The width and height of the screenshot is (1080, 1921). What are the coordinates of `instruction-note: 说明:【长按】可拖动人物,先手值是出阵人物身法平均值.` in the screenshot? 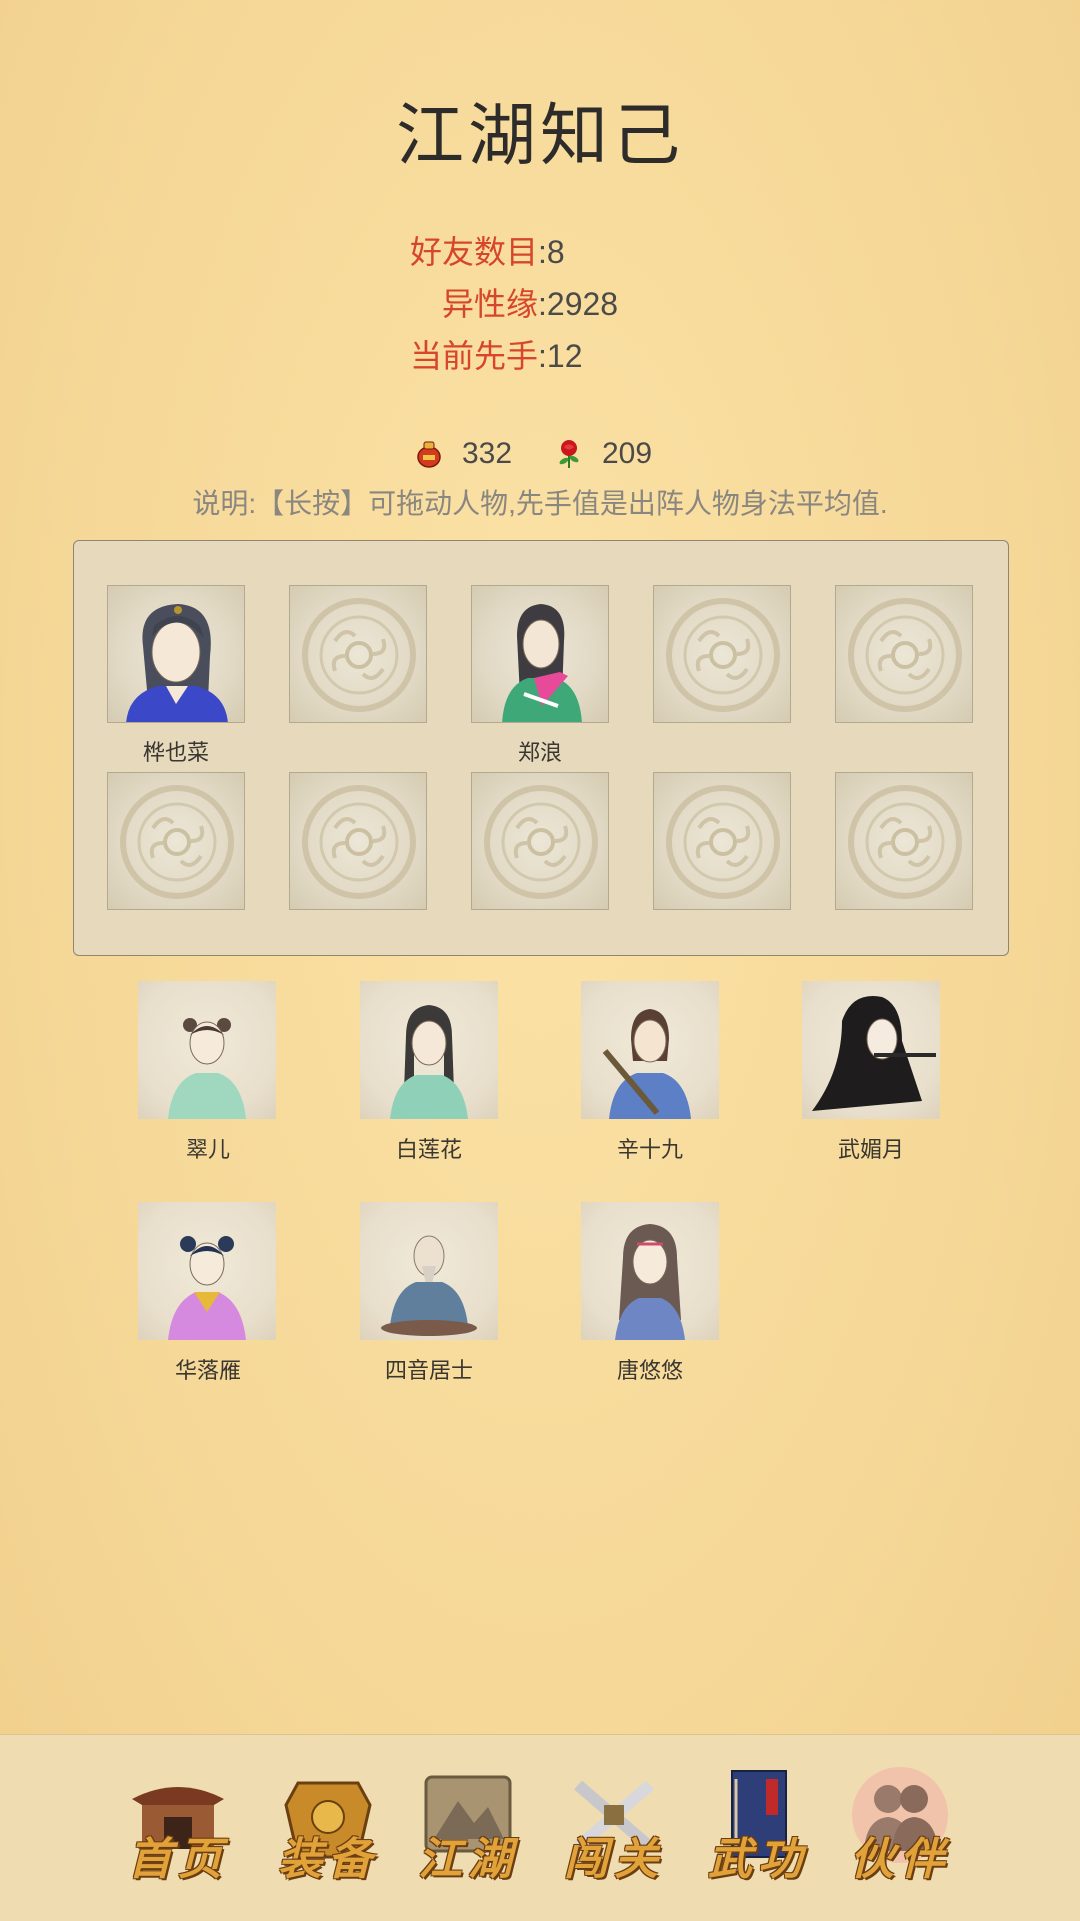 It's located at (540, 503).